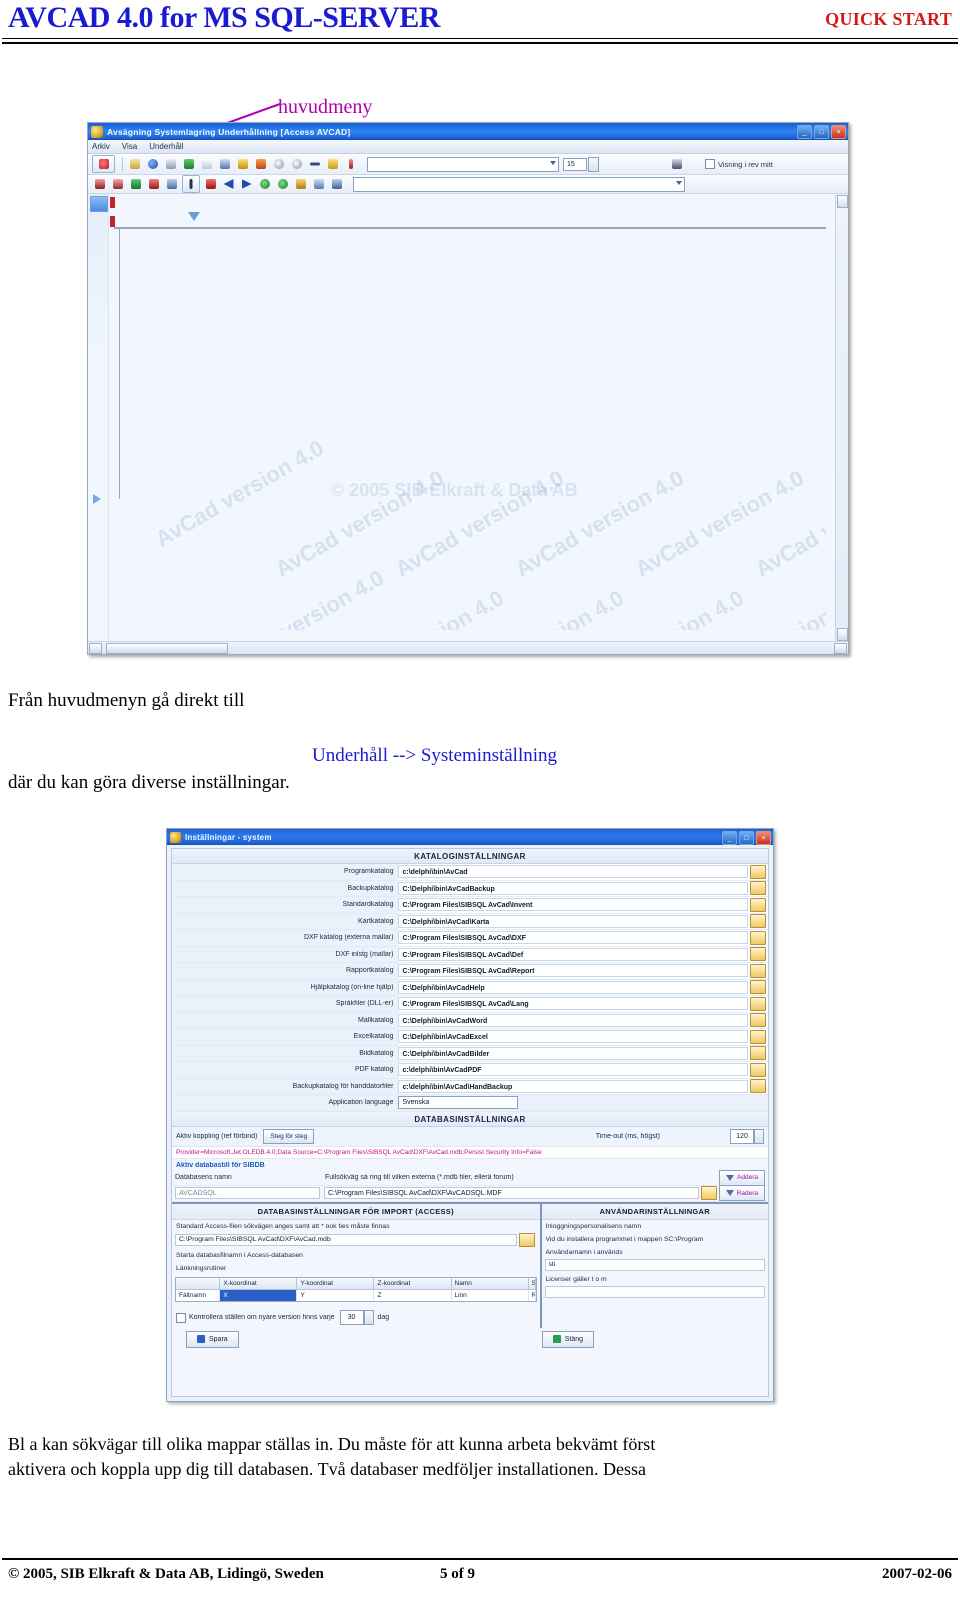  I want to click on zoom-in-icon, so click(278, 164).